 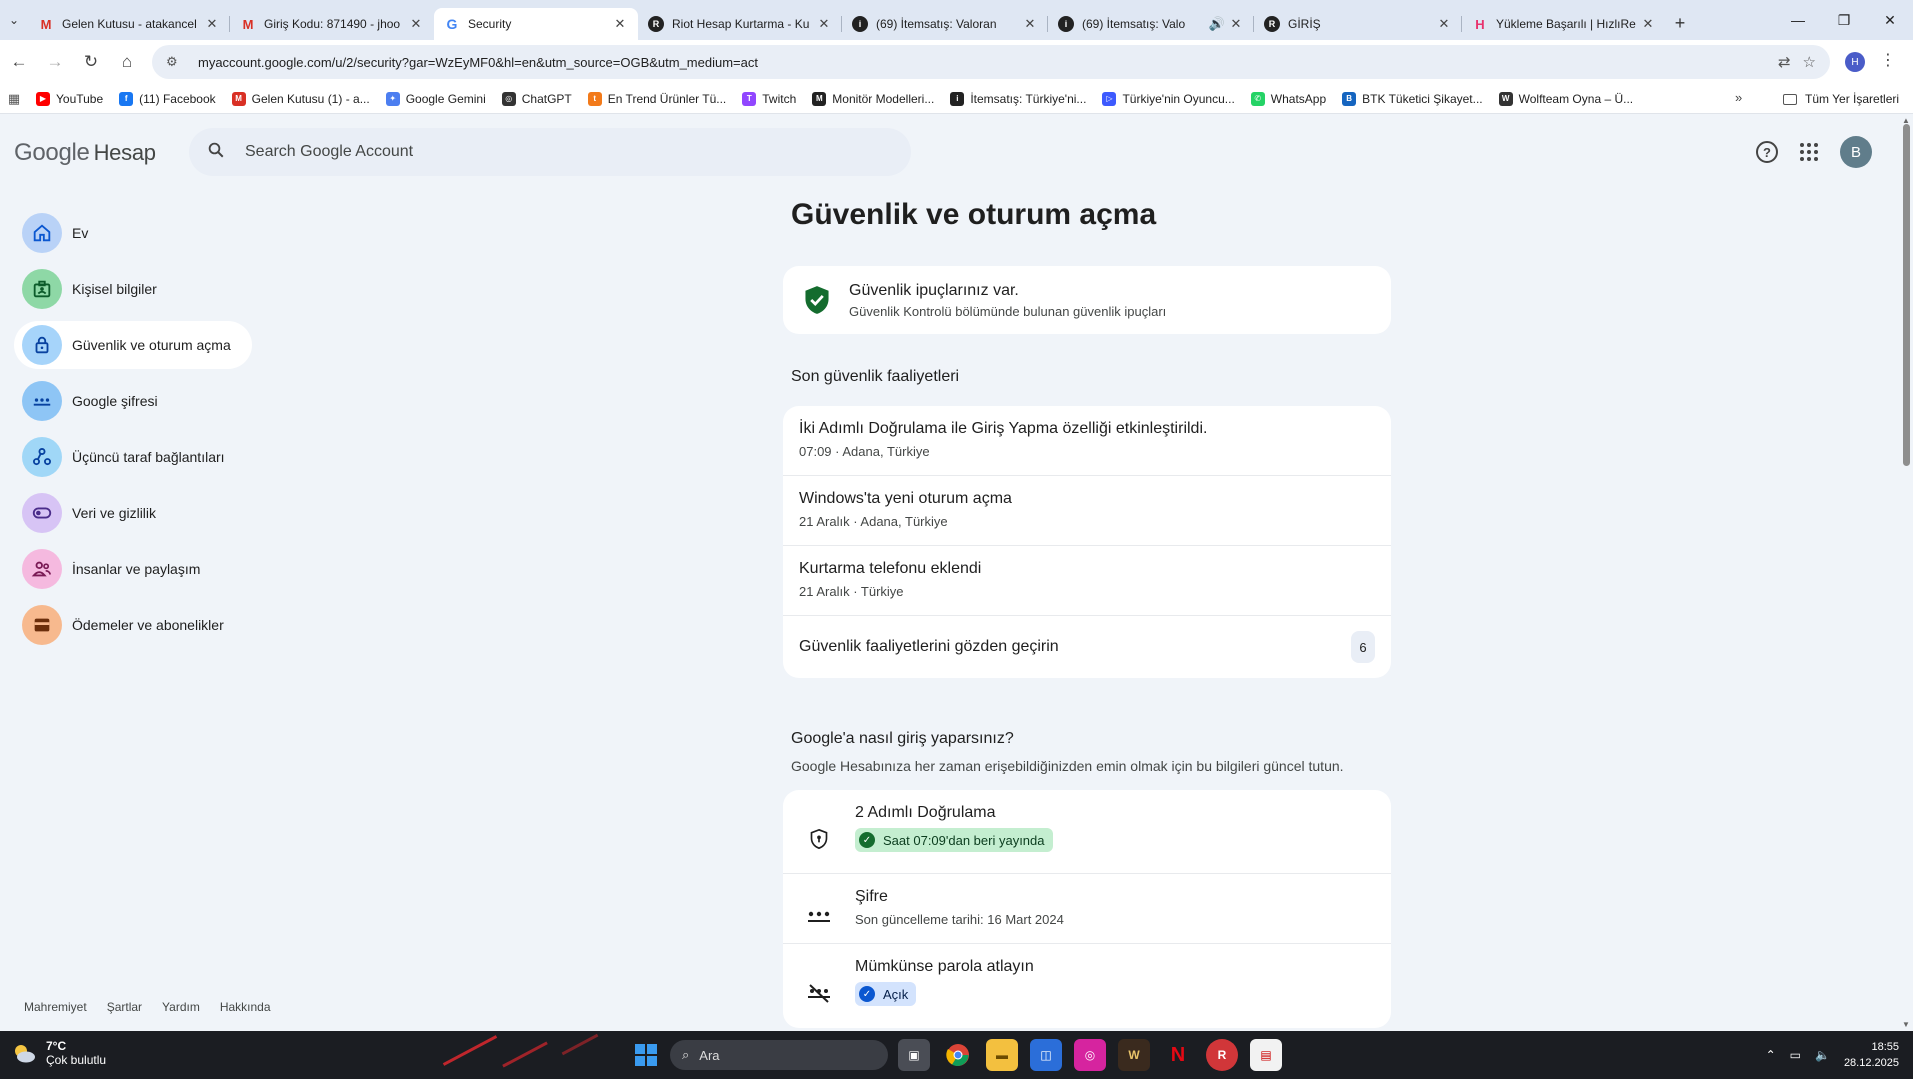 What do you see at coordinates (19, 62) in the screenshot?
I see `back-icon: ←` at bounding box center [19, 62].